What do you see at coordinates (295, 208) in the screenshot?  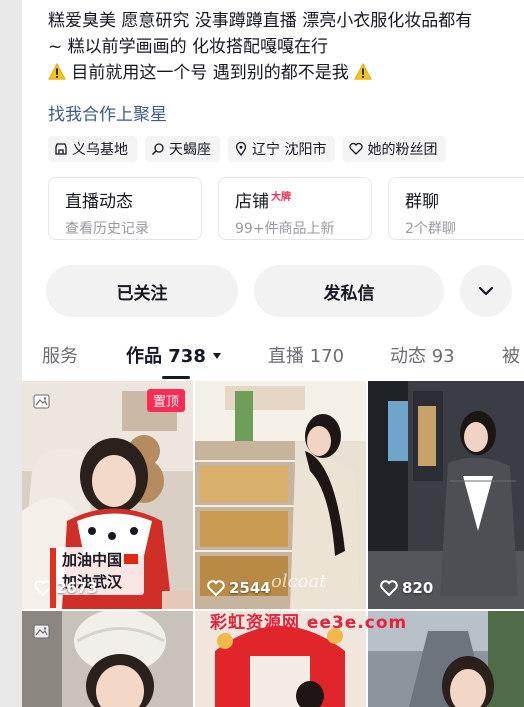 I see `card-shop: 店铺 大牌 99+件商品上新` at bounding box center [295, 208].